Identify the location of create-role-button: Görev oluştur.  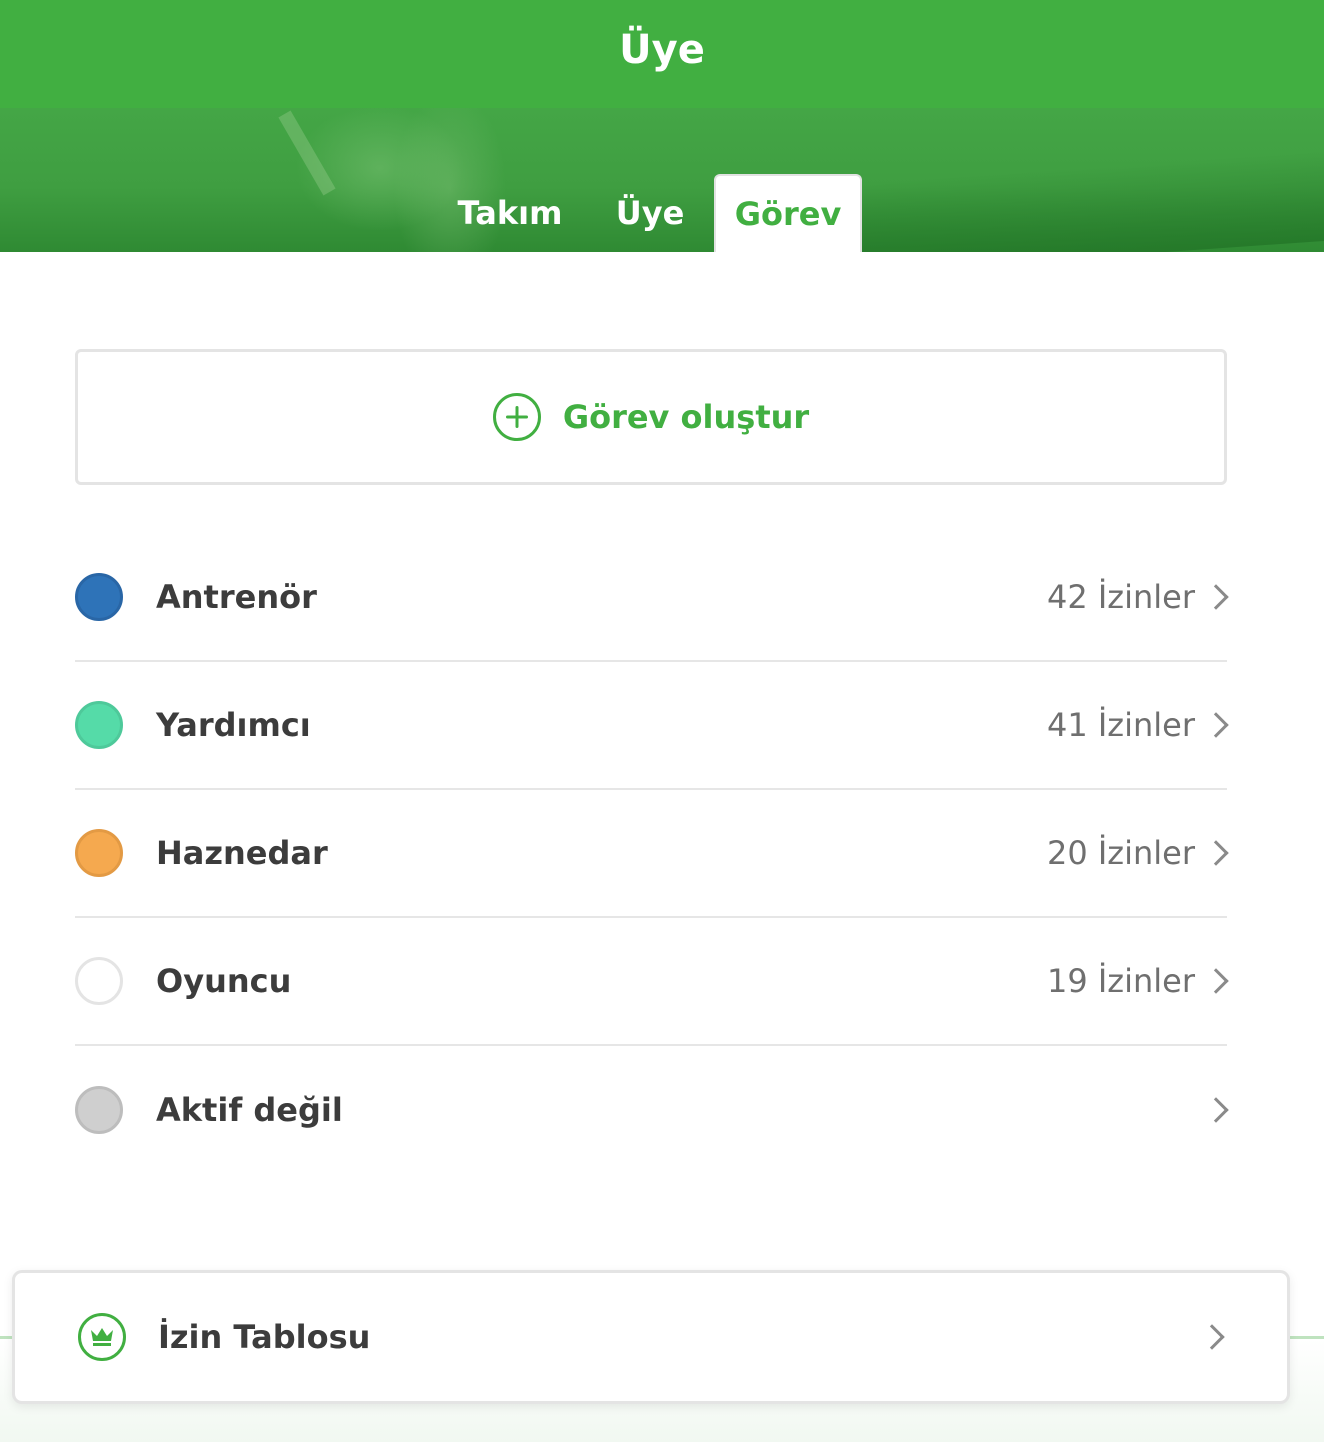
(651, 417).